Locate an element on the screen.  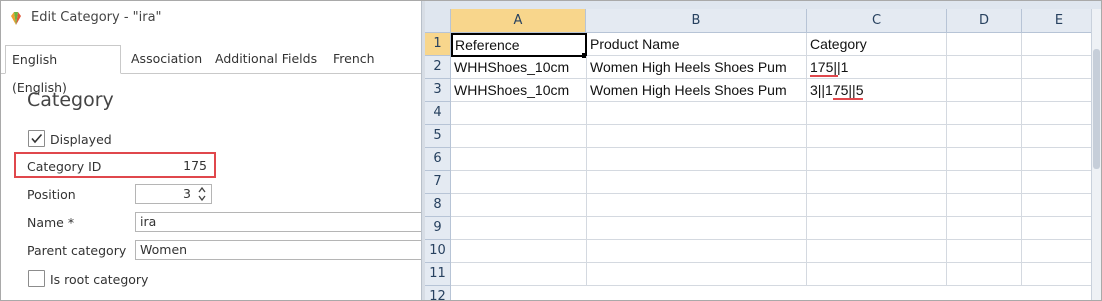
section-title: Category is located at coordinates (70, 100).